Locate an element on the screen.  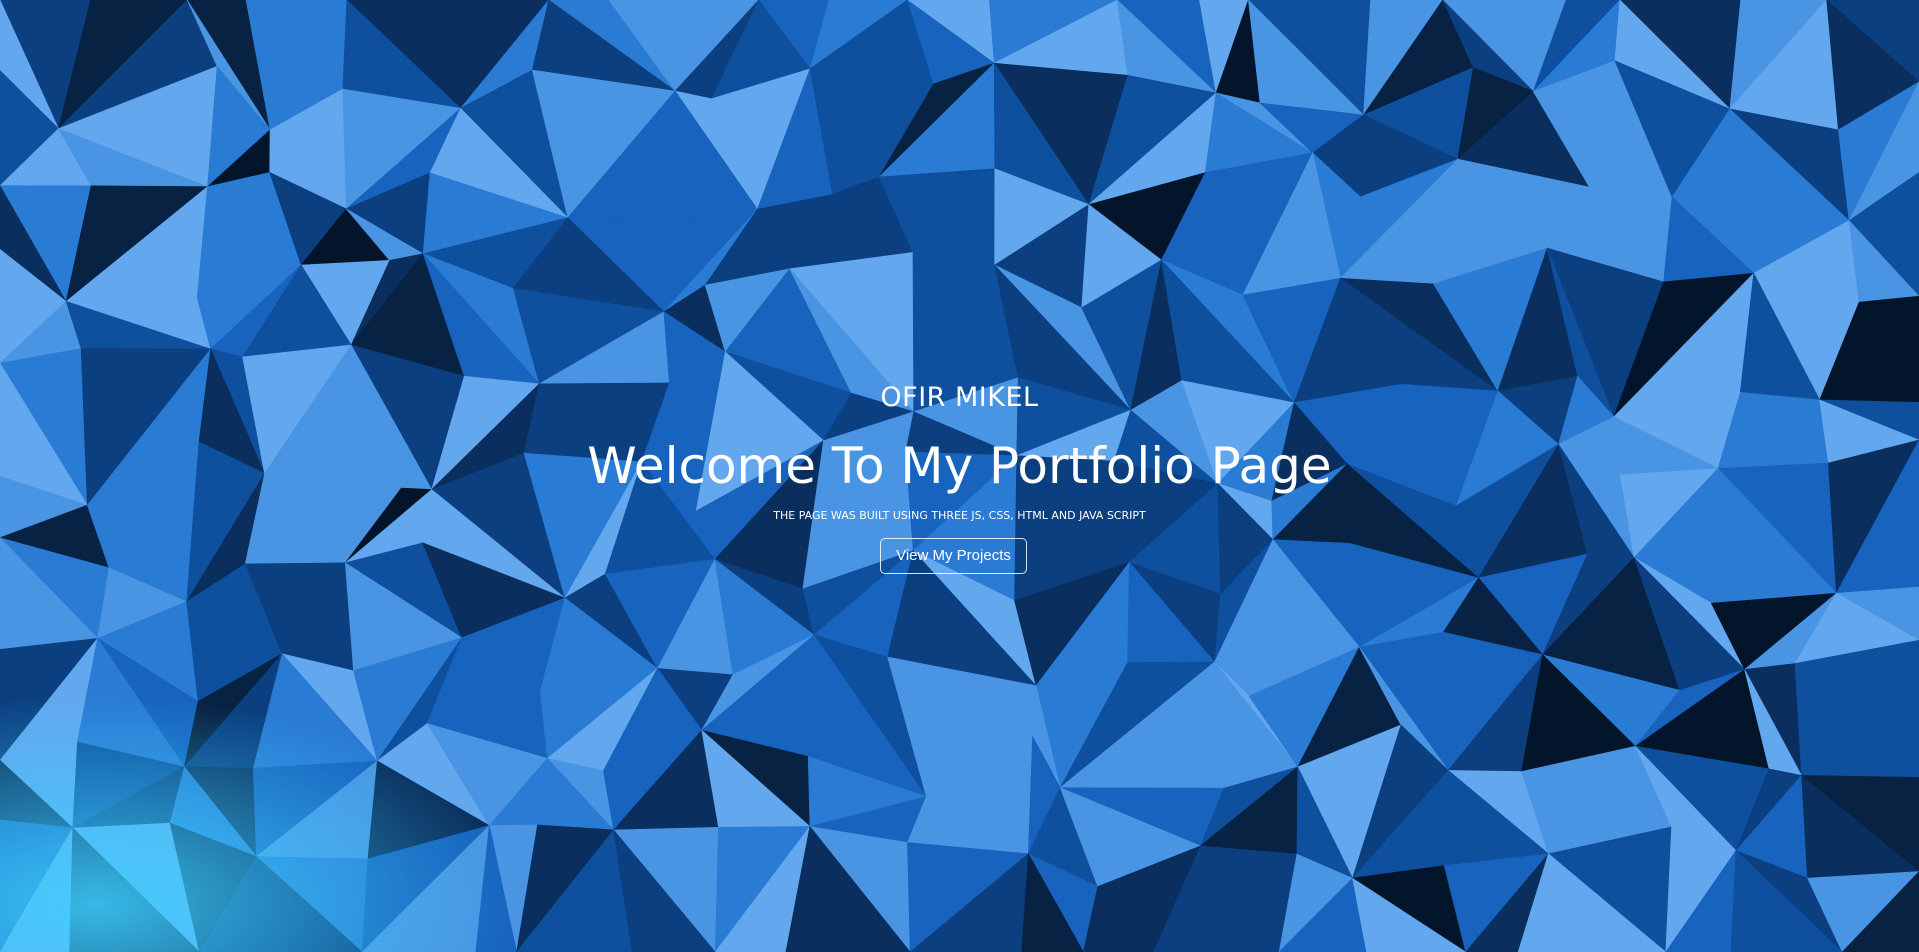
page-title: Welcome To My Portfolio Page is located at coordinates (959, 466).